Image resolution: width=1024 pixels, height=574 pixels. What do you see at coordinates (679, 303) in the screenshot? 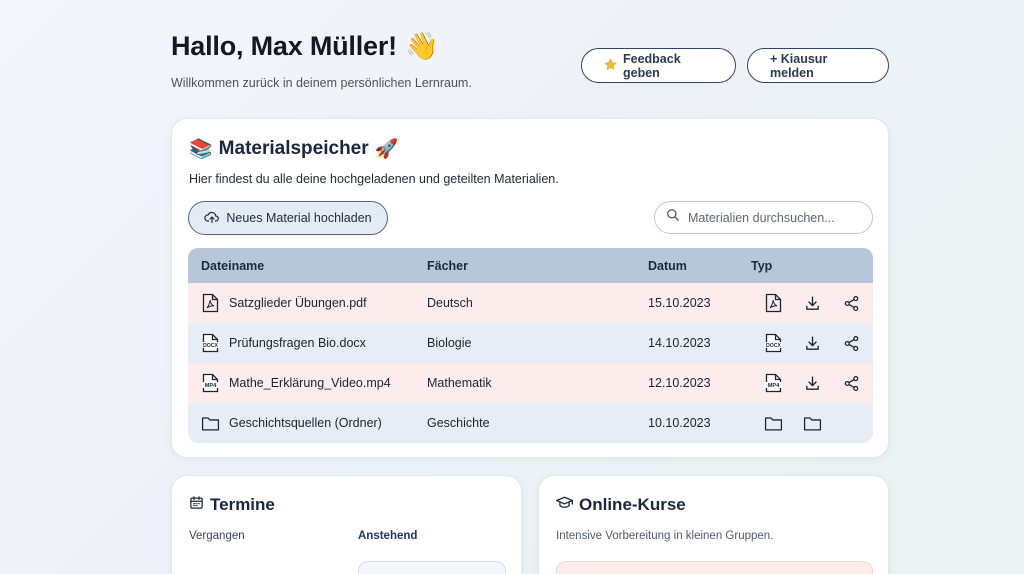
I see `file-date: 15.10.2023` at bounding box center [679, 303].